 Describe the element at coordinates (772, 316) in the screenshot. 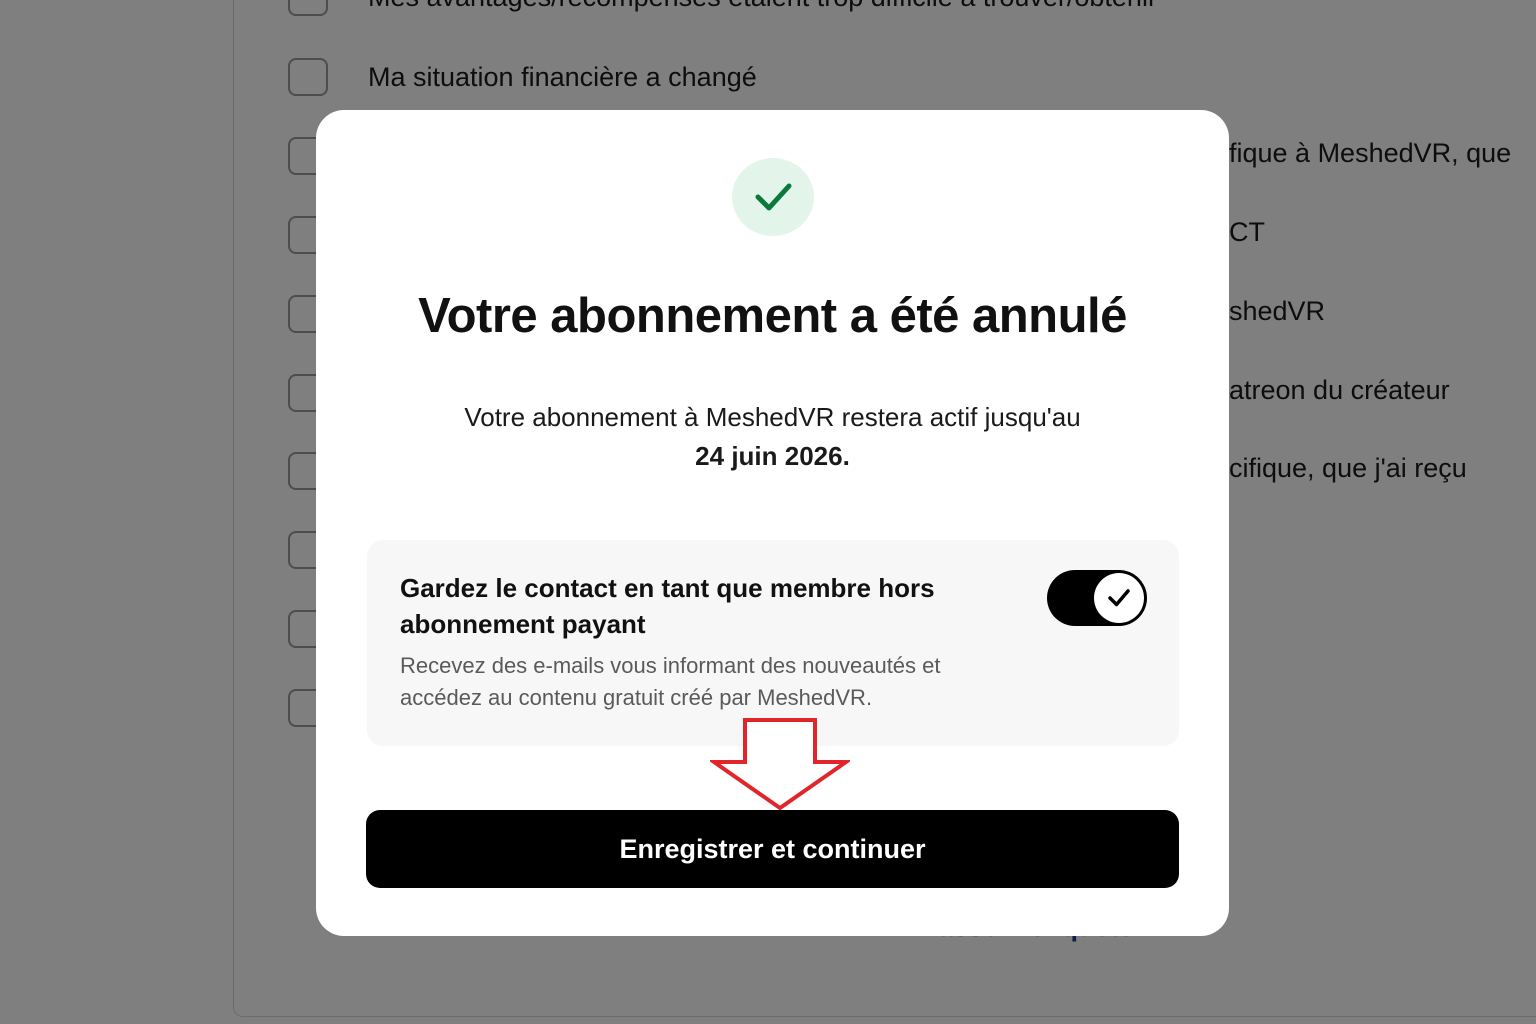

I see `dialog-title: Votre abonnement a été annulé` at that location.